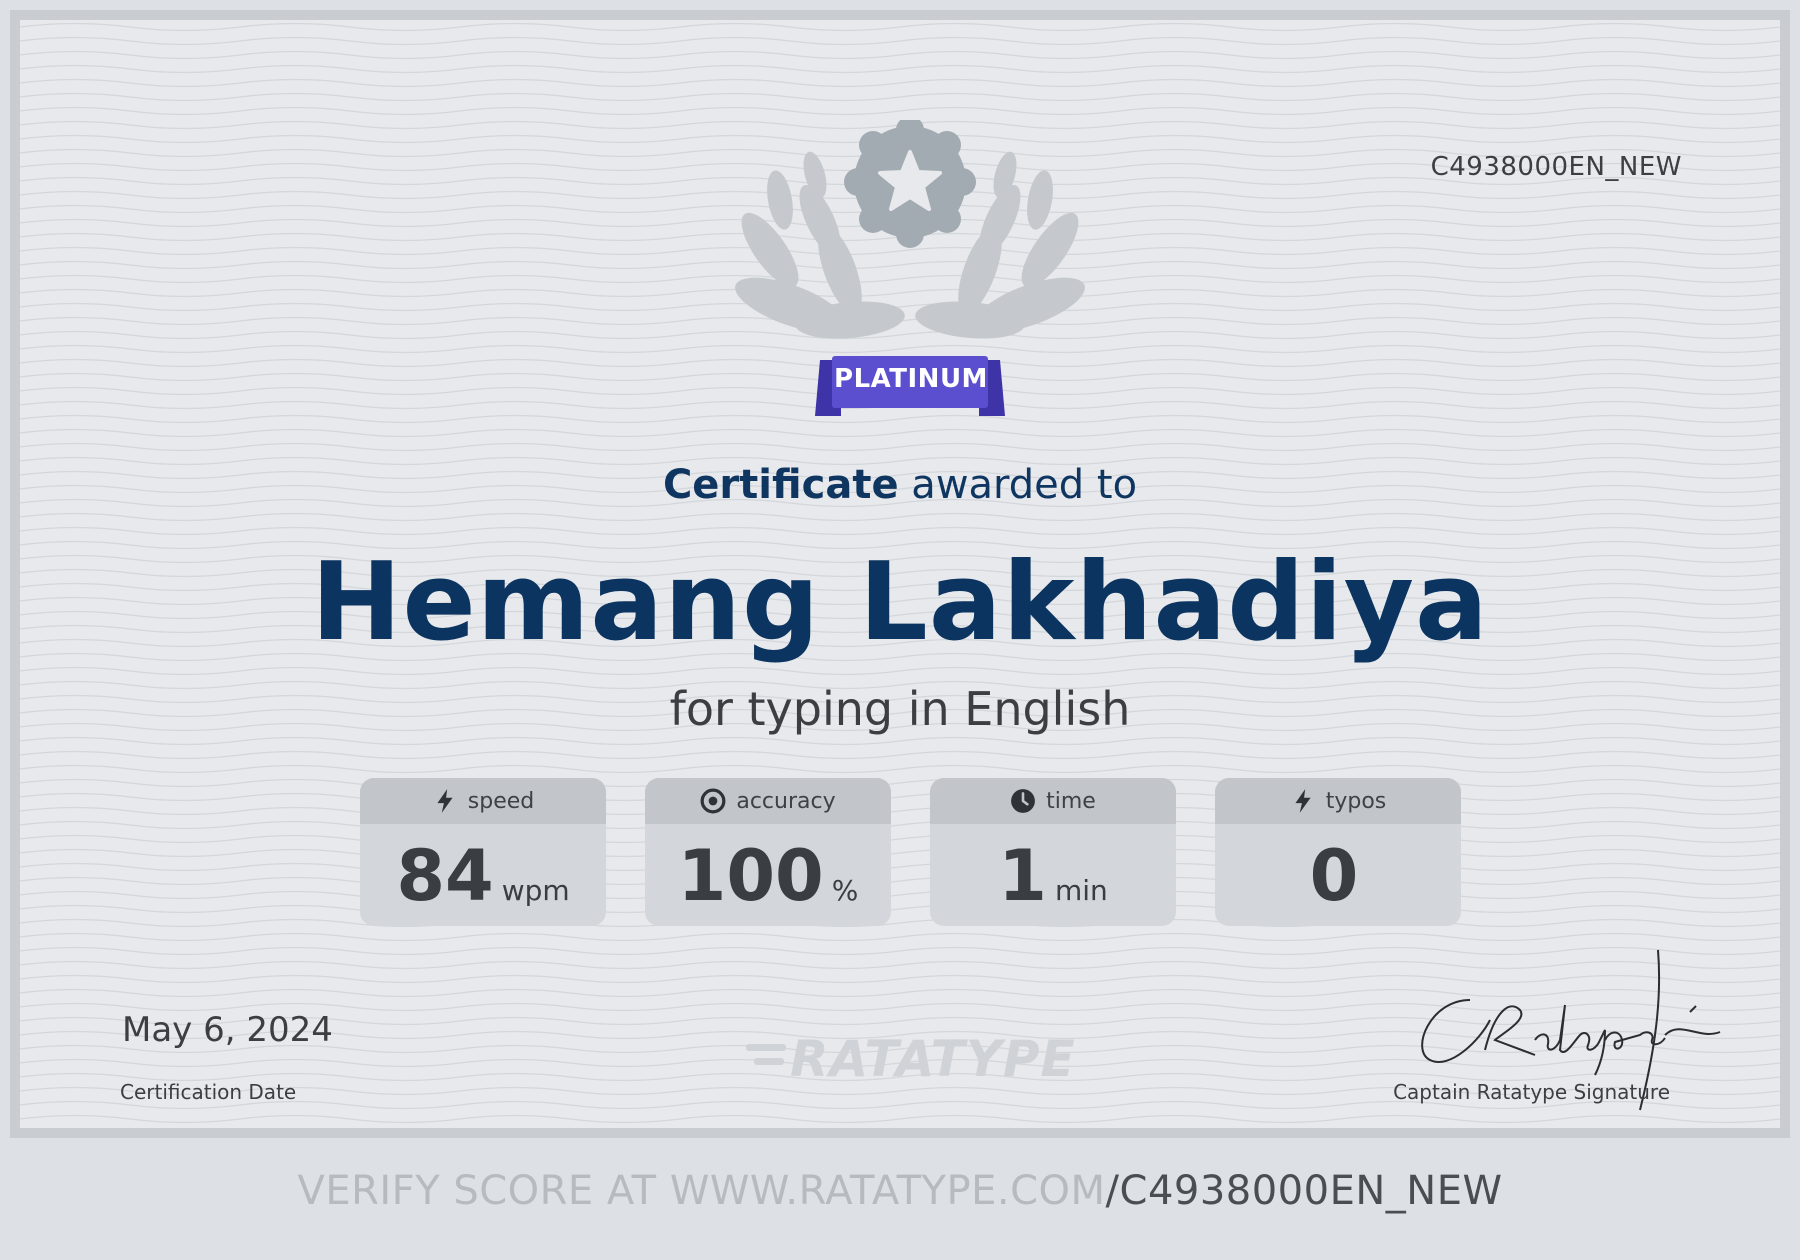 The width and height of the screenshot is (1800, 1260). I want to click on stat-header: accuracy, so click(768, 801).